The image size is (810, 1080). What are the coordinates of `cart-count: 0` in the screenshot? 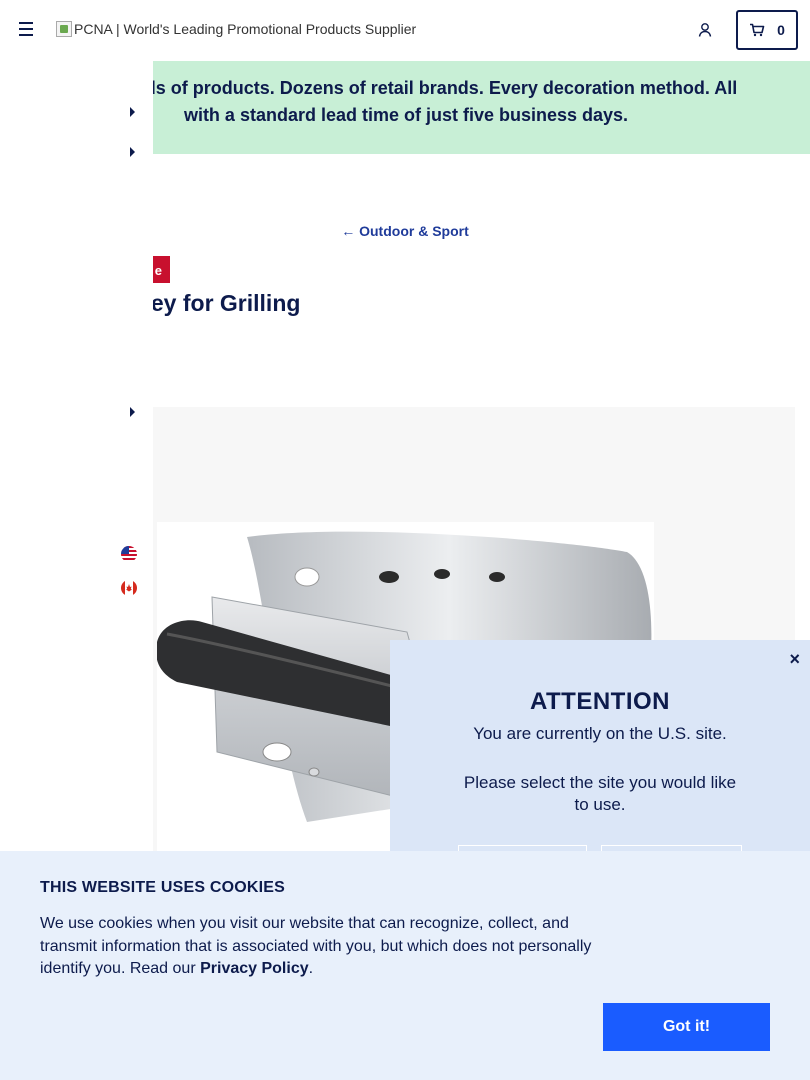 It's located at (781, 30).